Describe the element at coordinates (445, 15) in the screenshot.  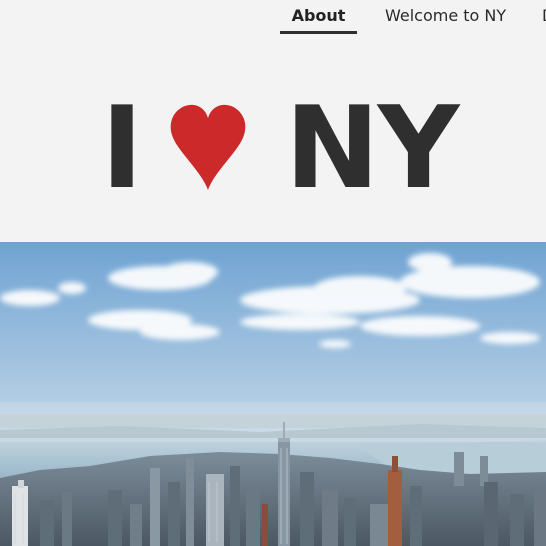
I see `nav-item-welcome: Welcome to NY` at that location.